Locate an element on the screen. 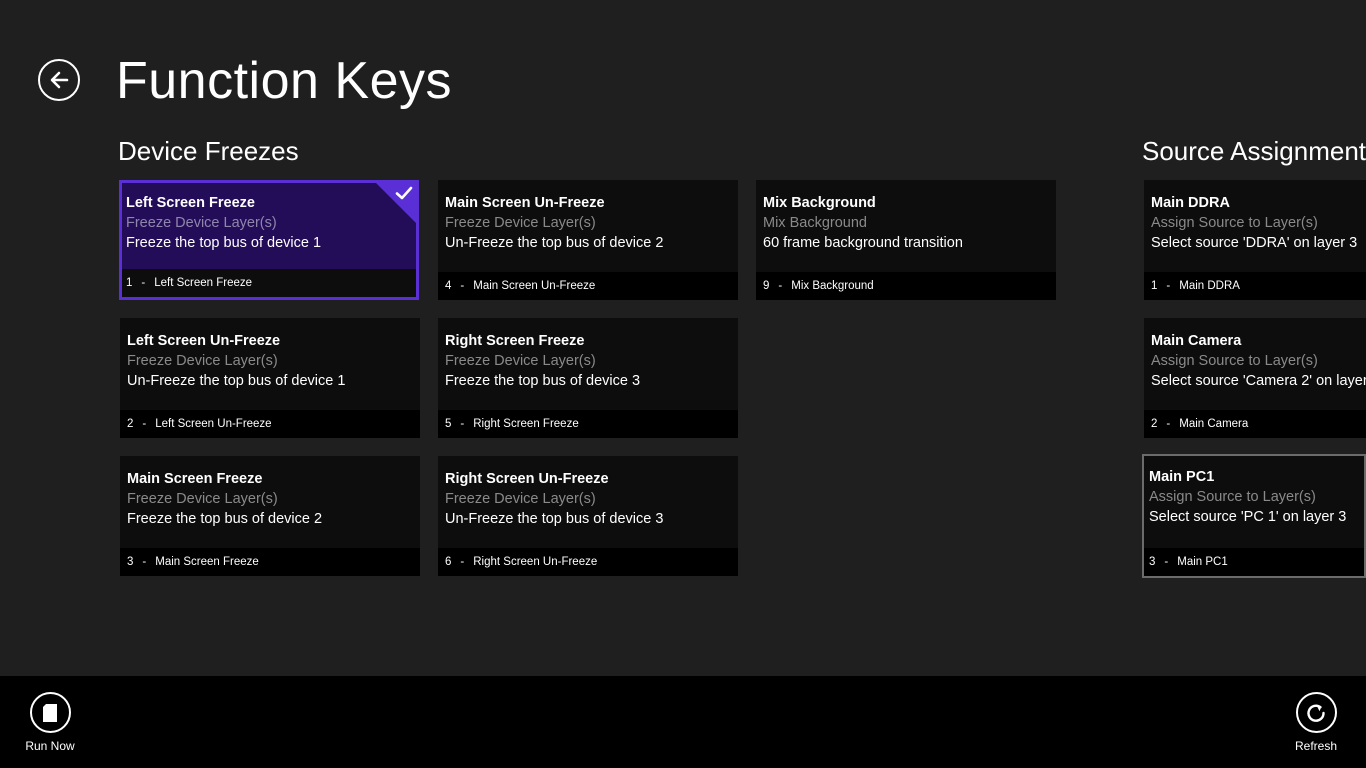  tile-footer: 5 - Right Screen Freeze is located at coordinates (588, 424).